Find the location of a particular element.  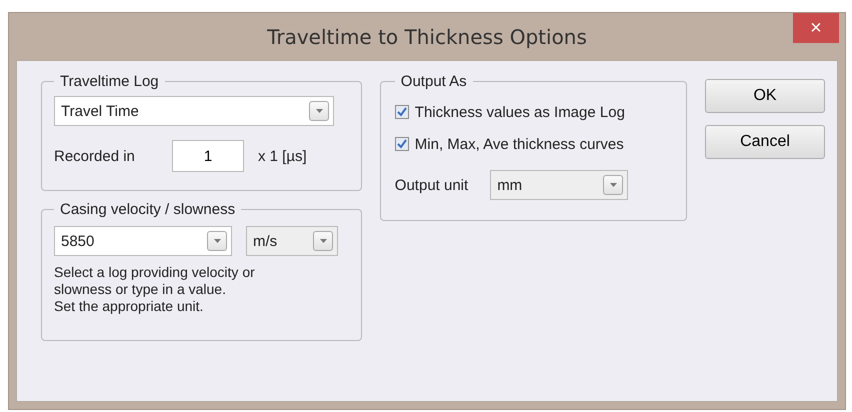

help-text: Select a log providing velocity or slowness or type in a value. Set the appropriate unit. is located at coordinates (155, 289).